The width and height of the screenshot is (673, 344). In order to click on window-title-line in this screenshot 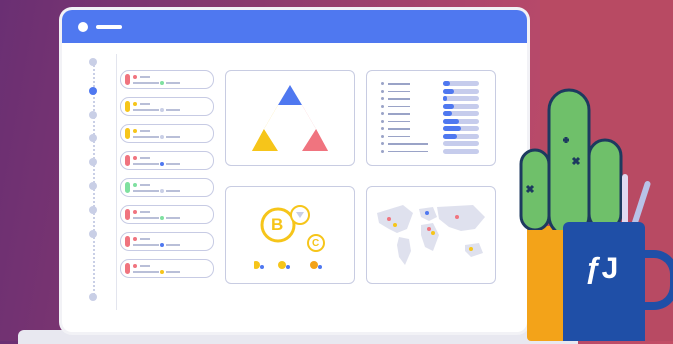, I will do `click(109, 27)`.